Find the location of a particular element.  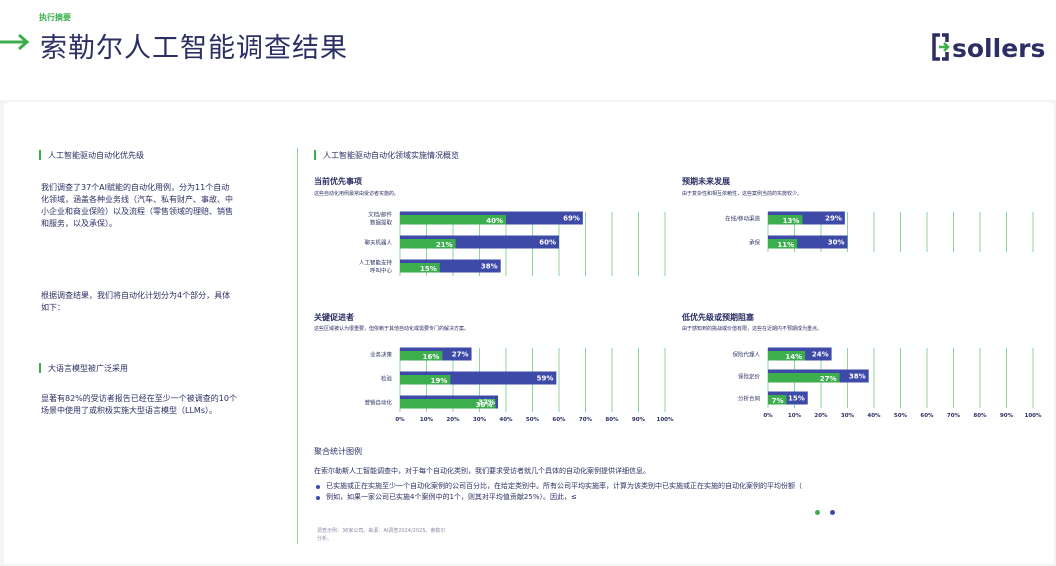

data-label: 59% is located at coordinates (545, 379).